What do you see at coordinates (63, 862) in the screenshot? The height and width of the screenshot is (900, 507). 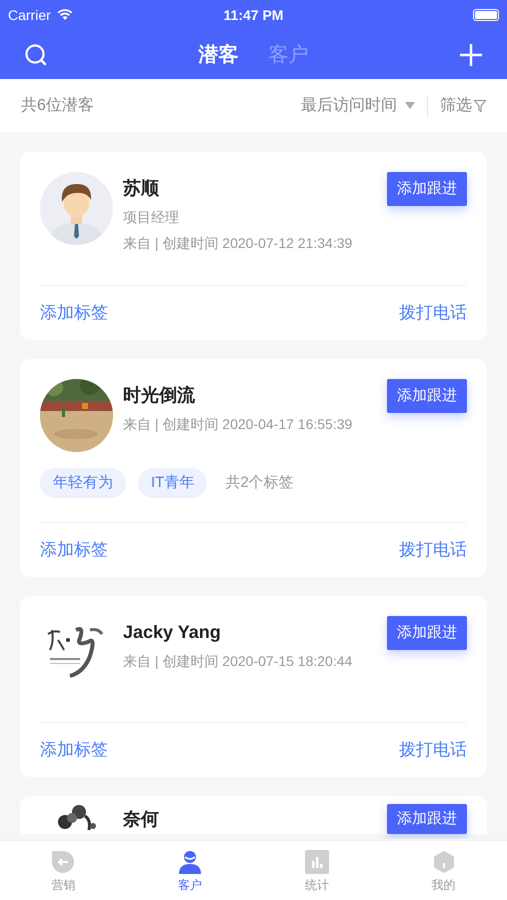 I see `back-arrow-icon` at bounding box center [63, 862].